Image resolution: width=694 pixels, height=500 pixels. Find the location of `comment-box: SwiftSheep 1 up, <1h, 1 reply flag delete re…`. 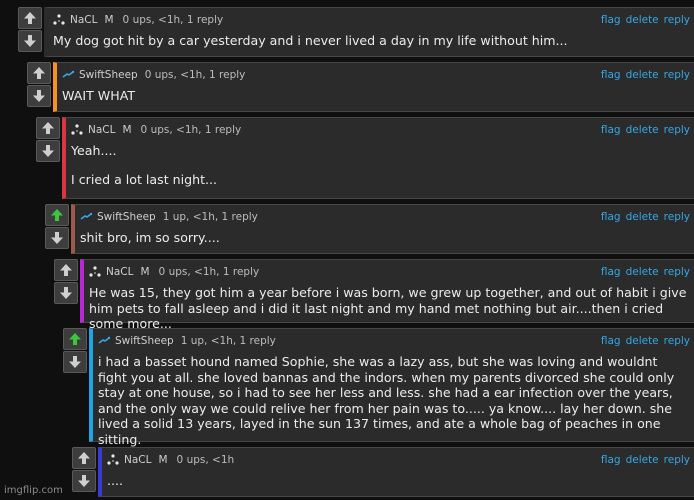

comment-box: SwiftSheep 1 up, <1h, 1 reply flag delete re… is located at coordinates (382, 229).